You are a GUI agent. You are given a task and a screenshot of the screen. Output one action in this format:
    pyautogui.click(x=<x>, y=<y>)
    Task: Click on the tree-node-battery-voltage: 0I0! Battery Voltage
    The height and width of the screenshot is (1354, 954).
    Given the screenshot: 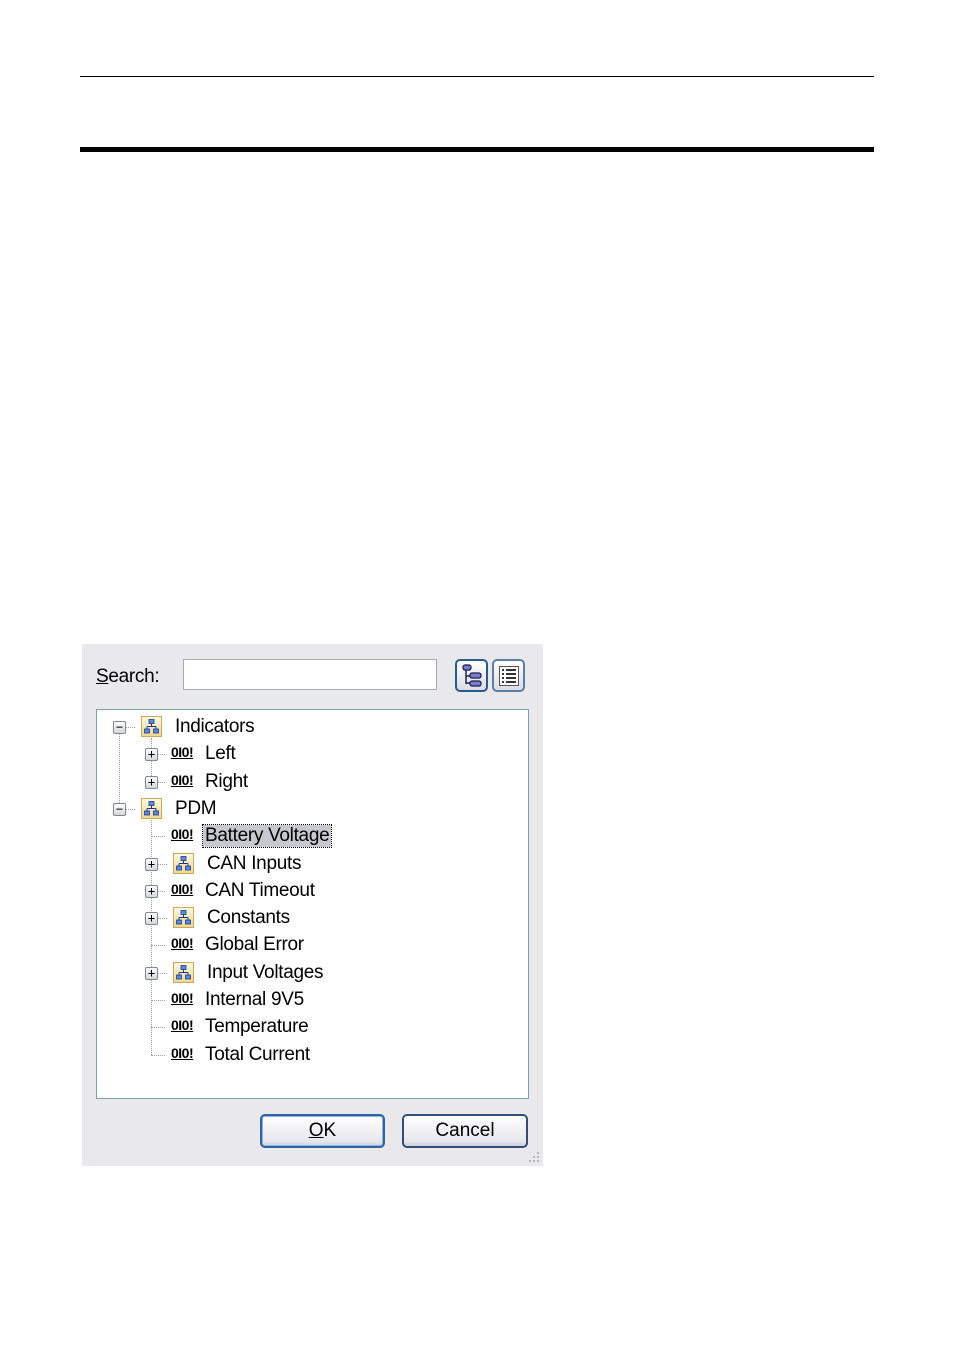 What is the action you would take?
    pyautogui.click(x=312, y=836)
    